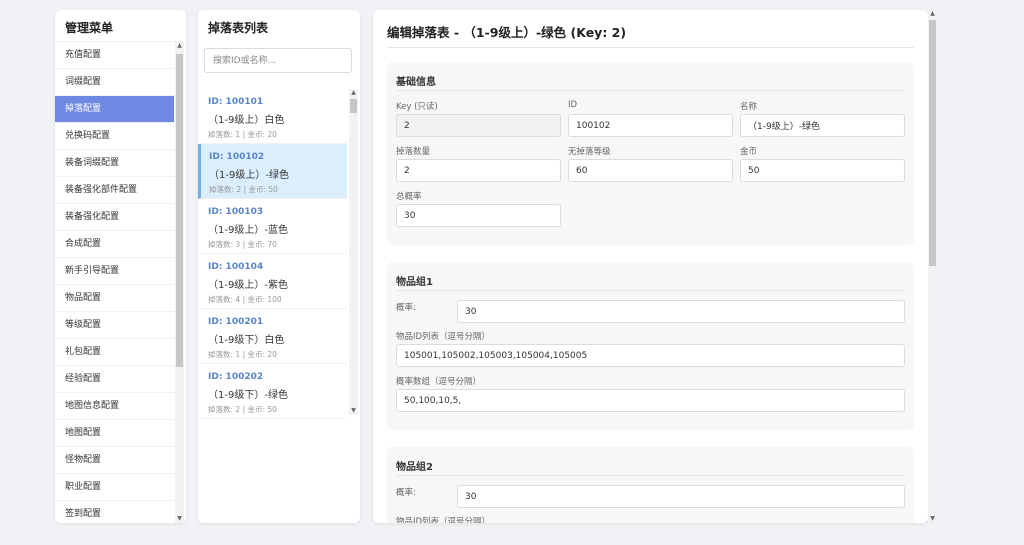 The width and height of the screenshot is (1024, 545). I want to click on menu-title: 管理菜单, so click(120, 26).